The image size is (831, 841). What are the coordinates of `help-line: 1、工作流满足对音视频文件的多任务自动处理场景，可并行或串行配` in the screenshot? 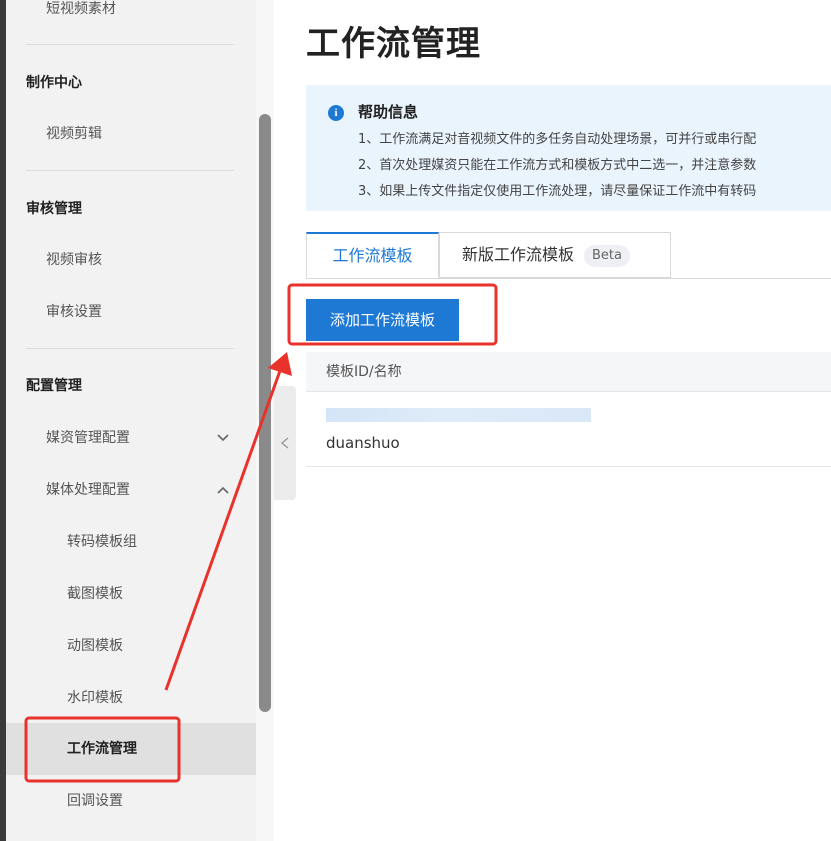 It's located at (557, 139).